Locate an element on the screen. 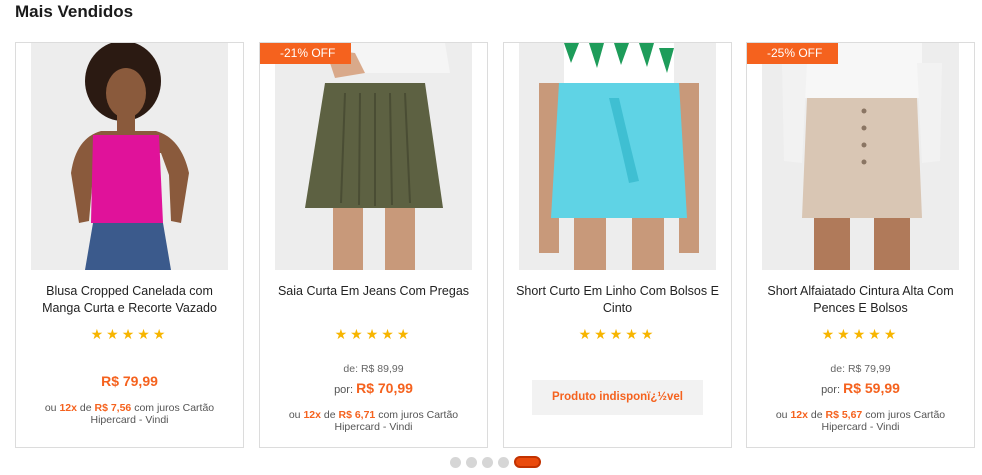 Image resolution: width=982 pixels, height=475 pixels. price: por: R$ 70,99 is located at coordinates (373, 388).